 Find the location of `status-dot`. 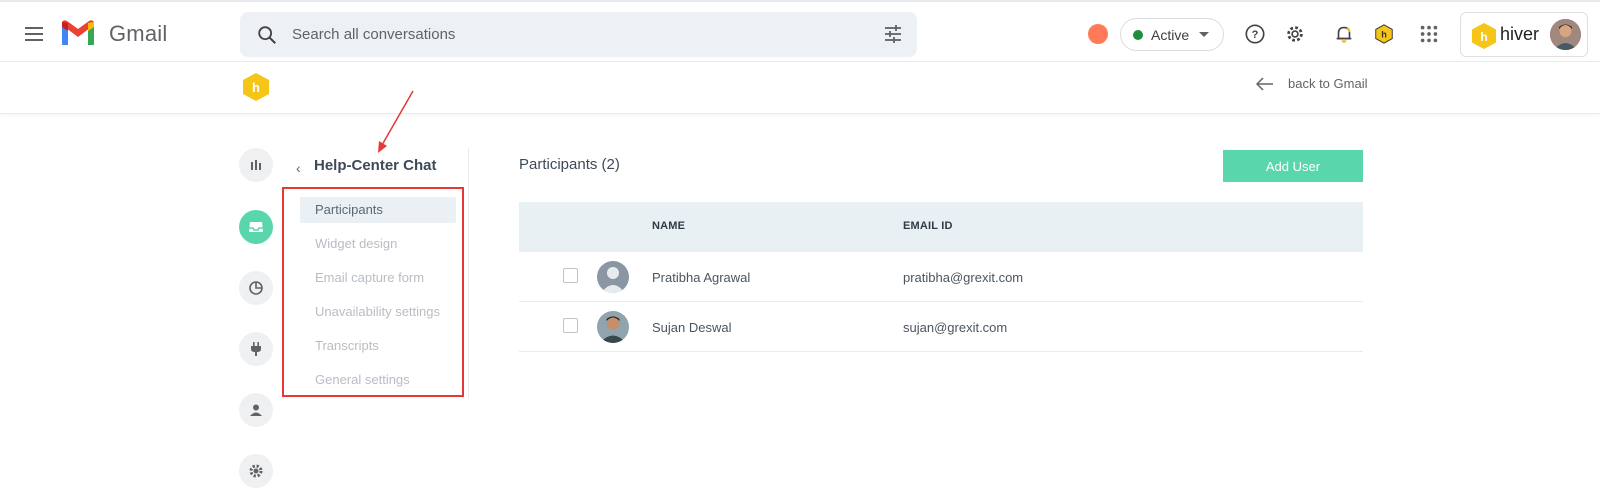

status-dot is located at coordinates (1138, 34).